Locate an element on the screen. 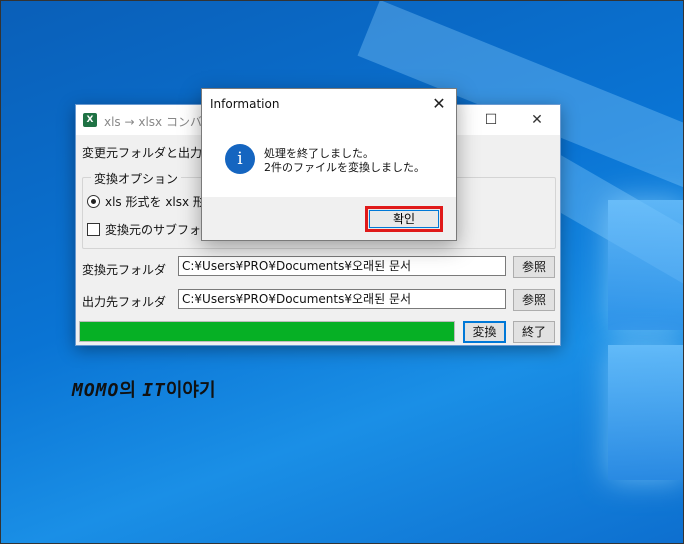 The width and height of the screenshot is (684, 544). maximize-button: ☐ is located at coordinates (491, 120).